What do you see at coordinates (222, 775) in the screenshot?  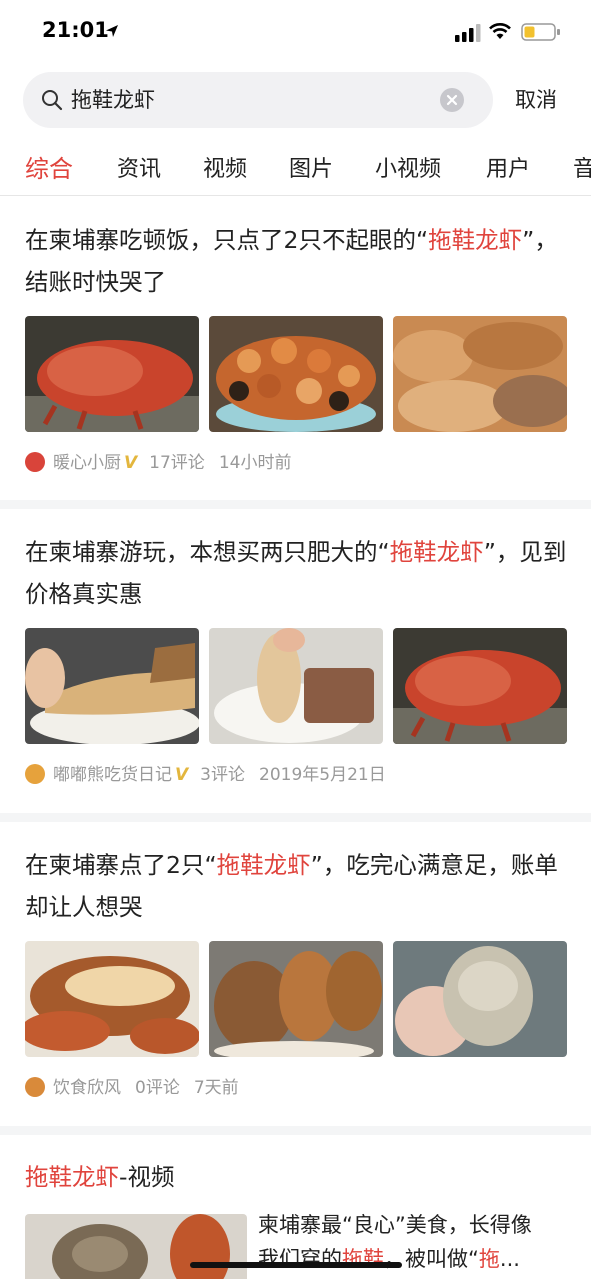 I see `comment-count: 3评论` at bounding box center [222, 775].